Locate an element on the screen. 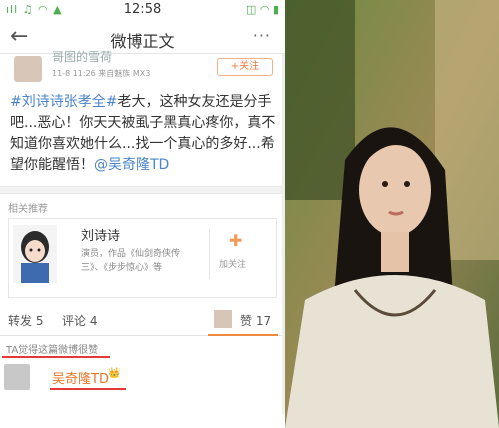 Image resolution: width=499 pixels, height=428 pixels. status-bar: ıll ♫ ◠ ▲ 12:58 ◫ ◠ ▮ is located at coordinates (142, 10).